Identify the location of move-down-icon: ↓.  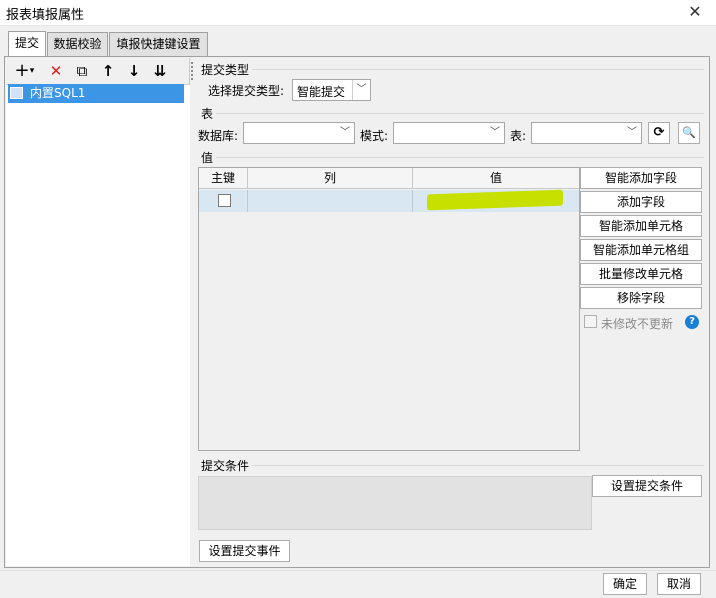
(134, 71).